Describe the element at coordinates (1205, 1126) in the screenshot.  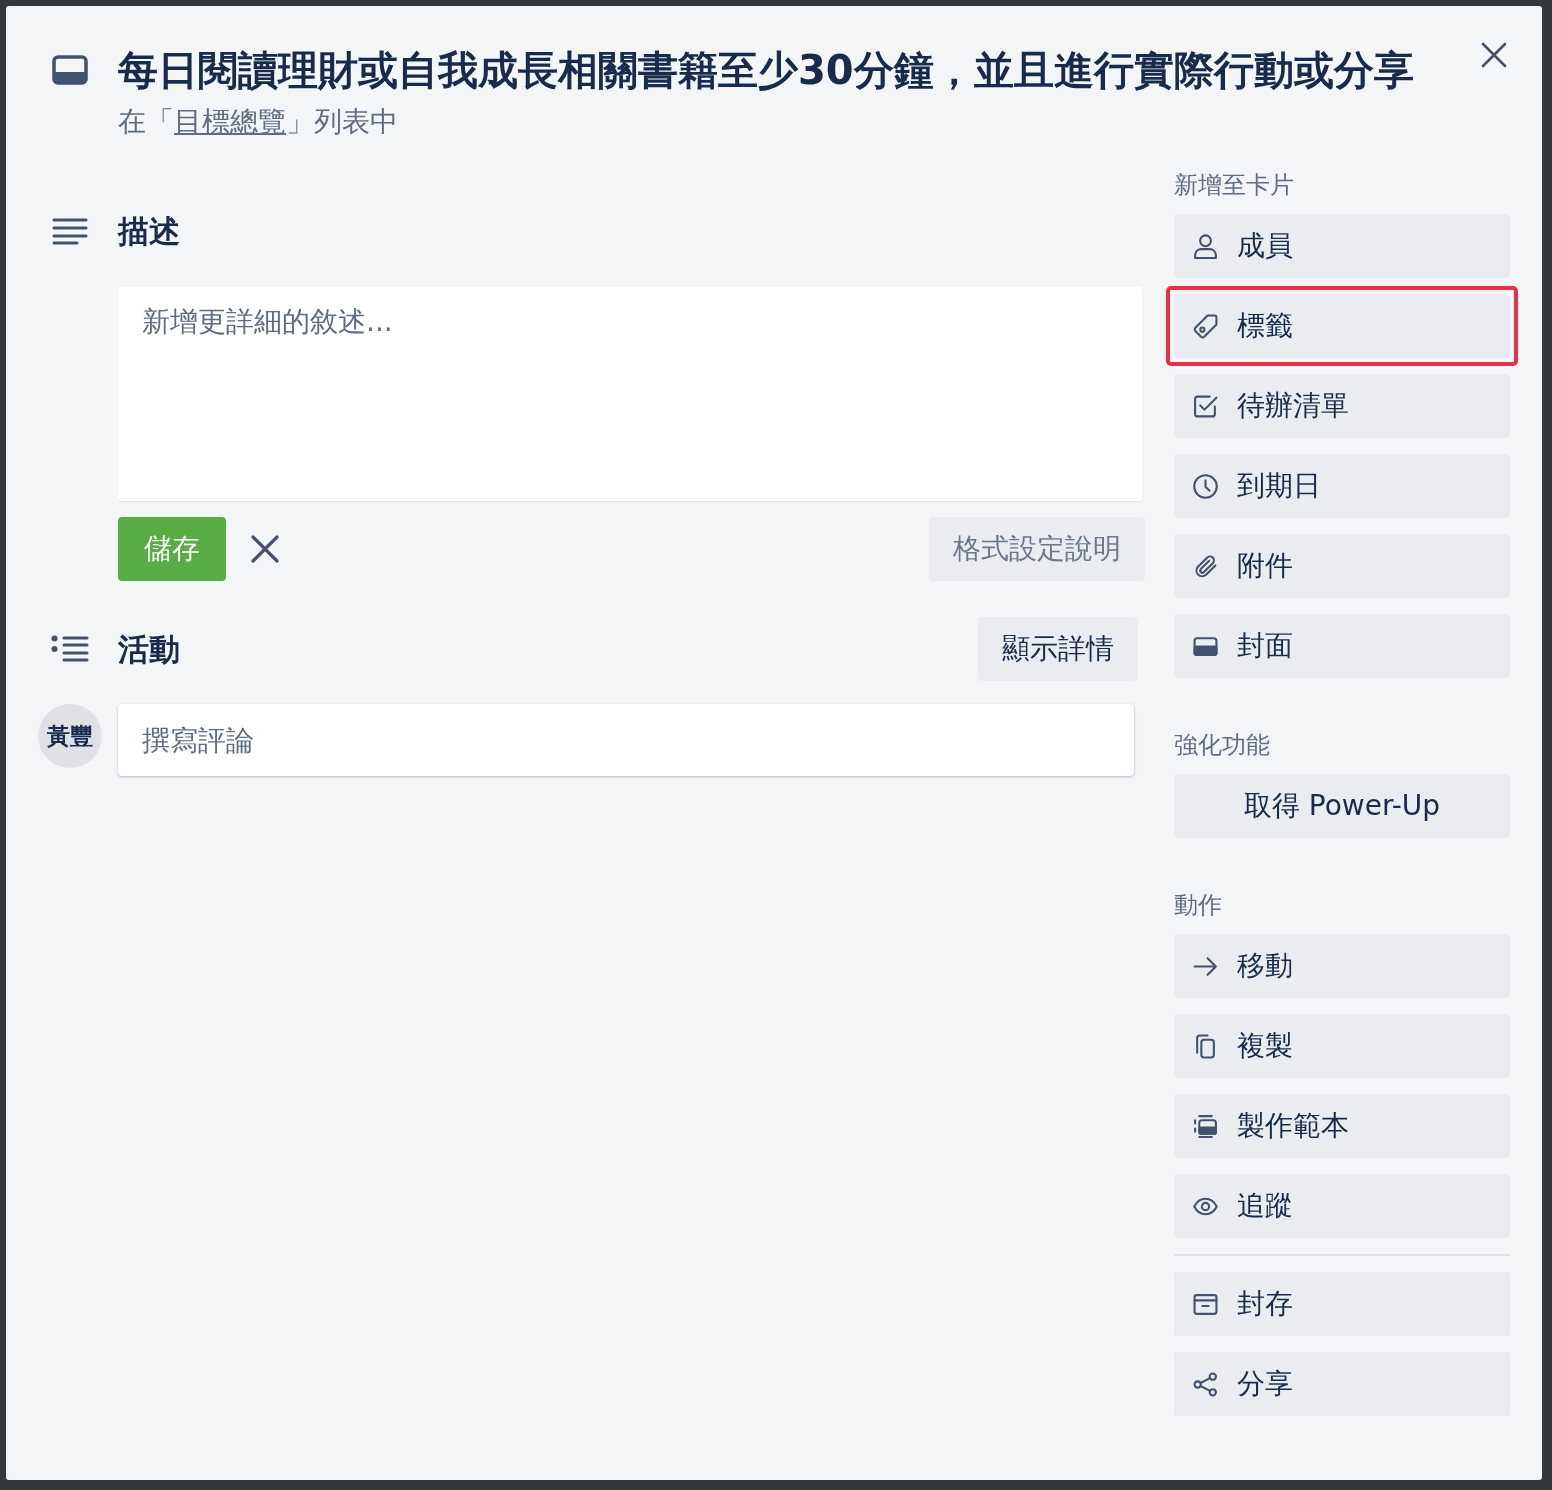
I see `template-icon` at that location.